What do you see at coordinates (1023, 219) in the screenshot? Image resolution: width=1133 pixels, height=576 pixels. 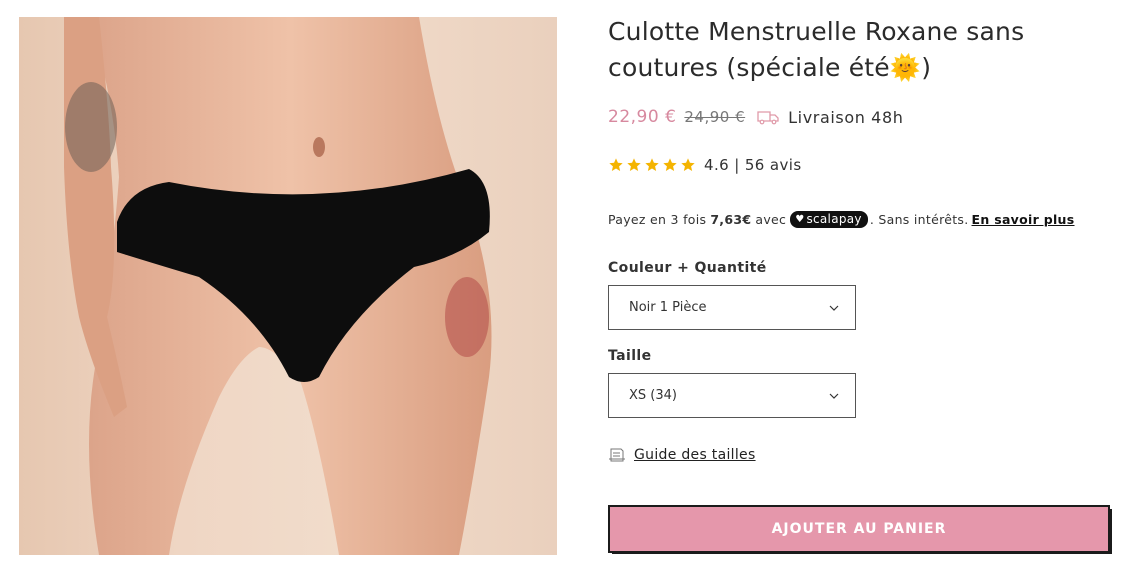 I see `learn-more-link: En savoir plus` at bounding box center [1023, 219].